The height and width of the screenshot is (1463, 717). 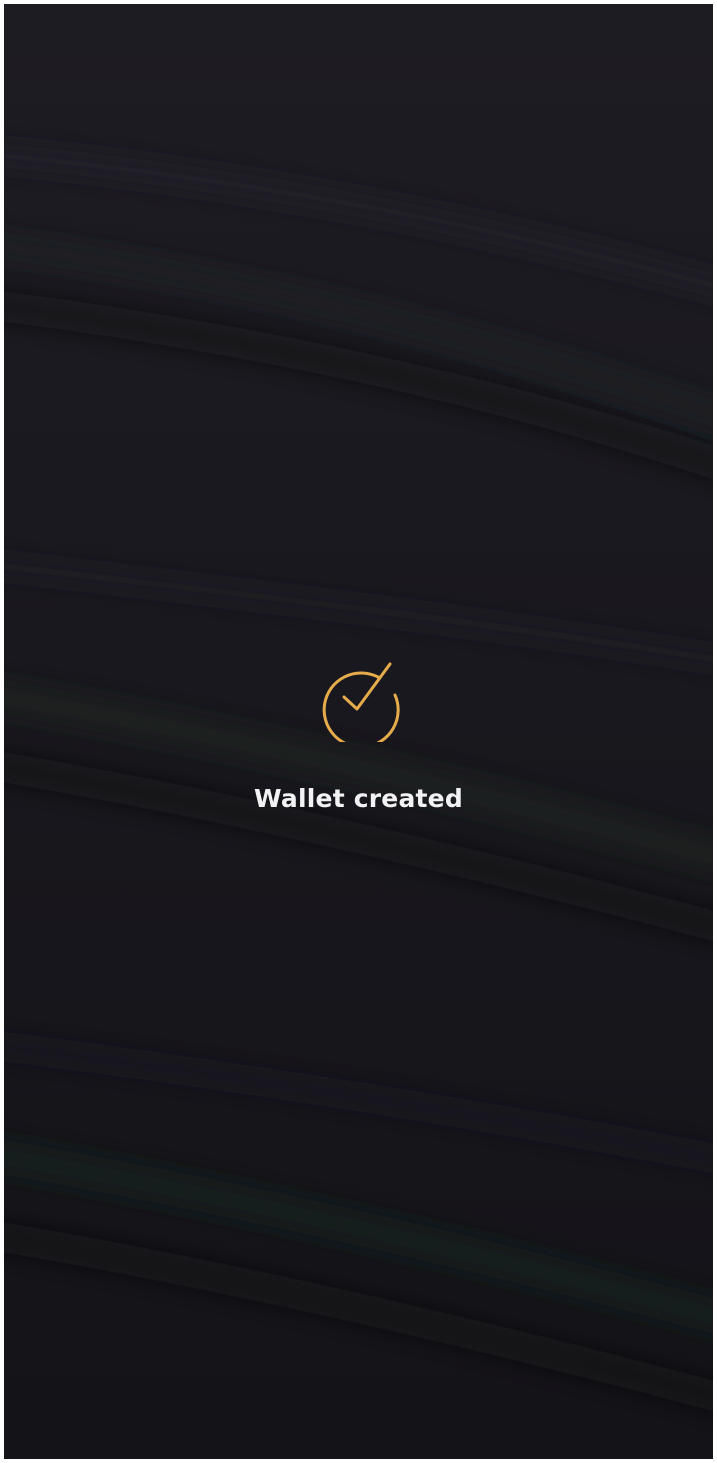 What do you see at coordinates (361, 702) in the screenshot?
I see `check-circle-icon` at bounding box center [361, 702].